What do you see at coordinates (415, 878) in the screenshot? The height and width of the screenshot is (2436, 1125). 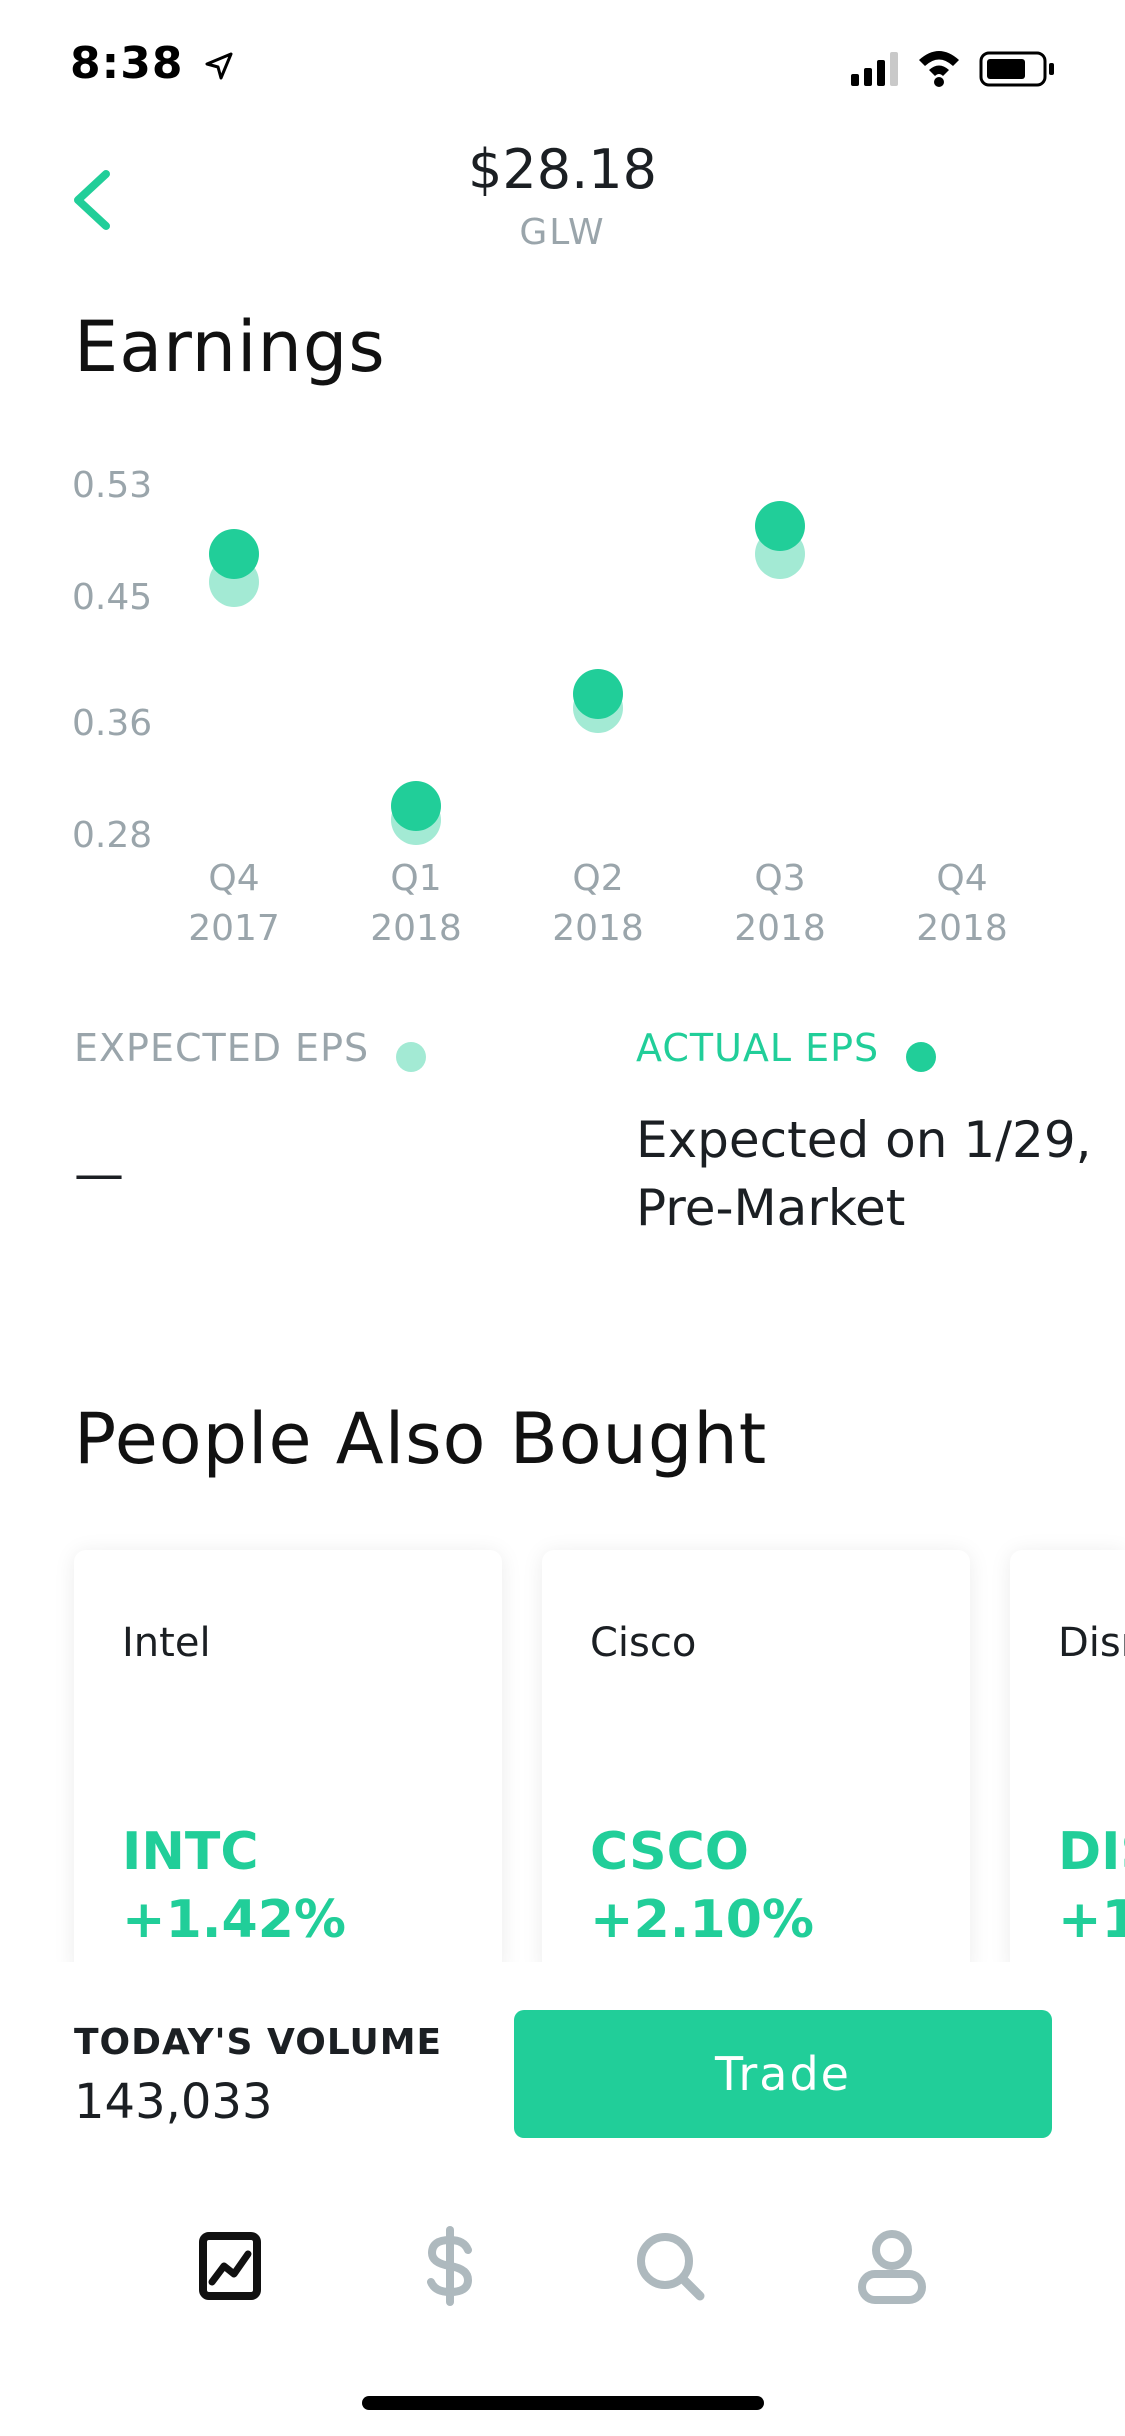 I see `x-tick-label: Q1` at bounding box center [415, 878].